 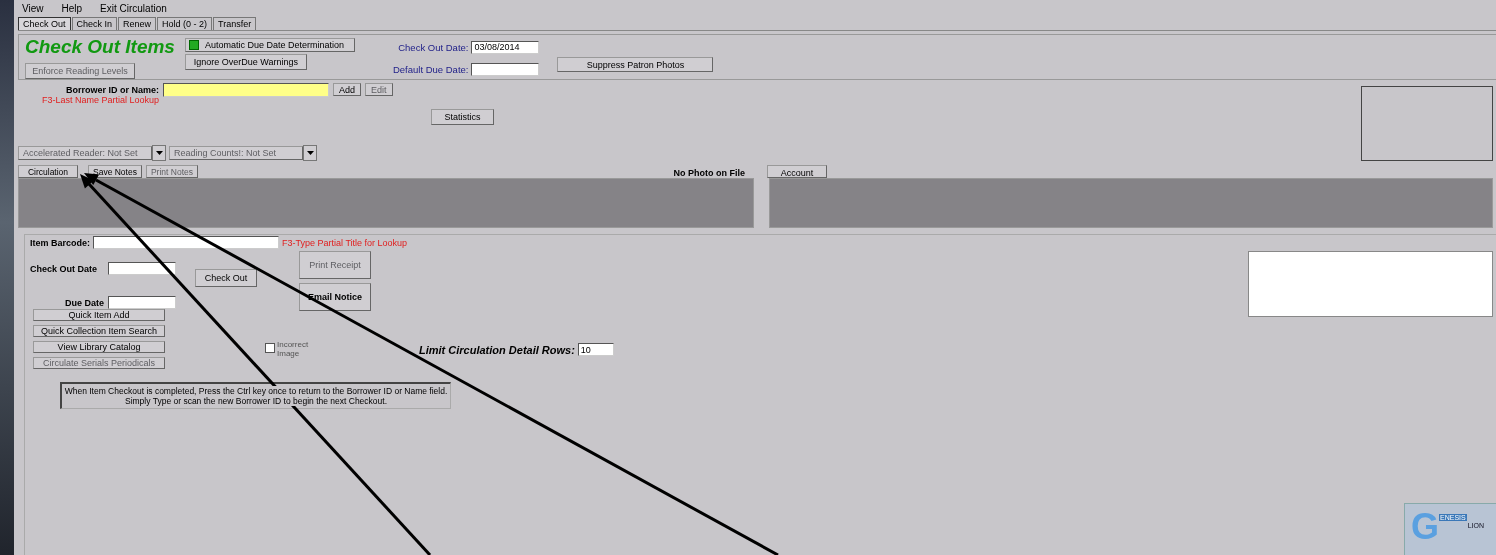 What do you see at coordinates (797, 171) in the screenshot?
I see `account-button: Account` at bounding box center [797, 171].